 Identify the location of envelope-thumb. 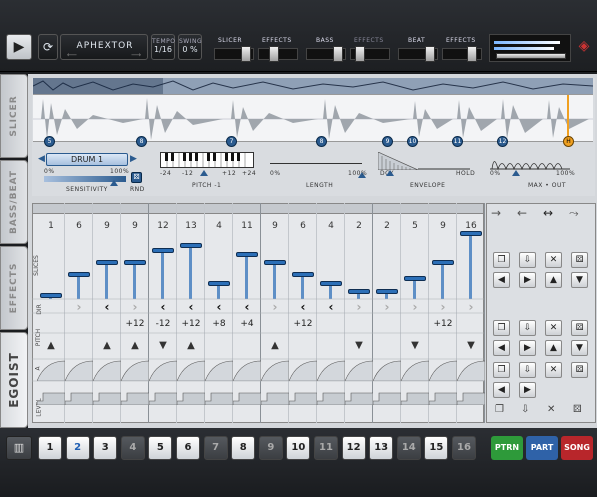
(390, 173).